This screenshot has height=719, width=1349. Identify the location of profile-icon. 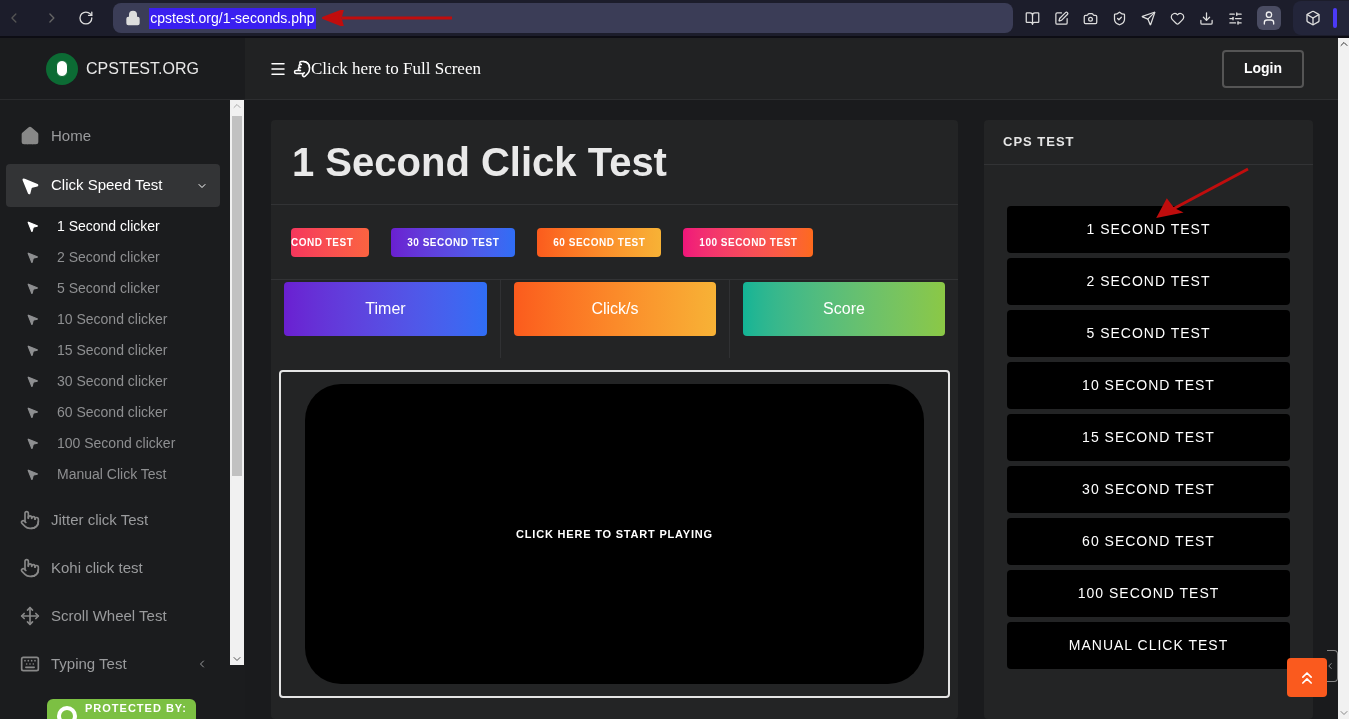
(1269, 18).